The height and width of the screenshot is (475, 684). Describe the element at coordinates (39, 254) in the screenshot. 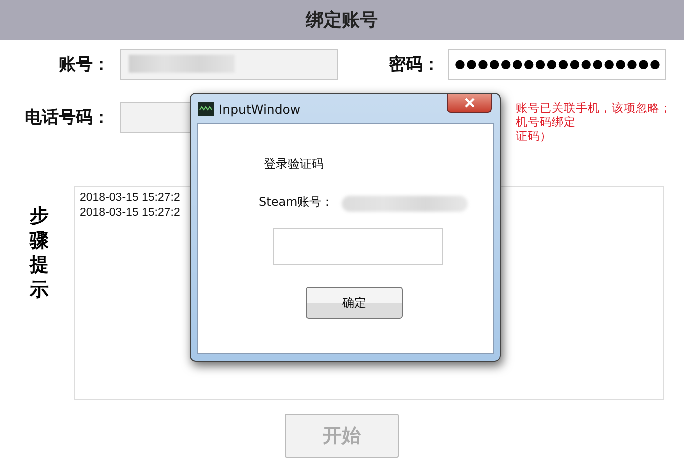

I see `steps-label: 步骤提示` at that location.